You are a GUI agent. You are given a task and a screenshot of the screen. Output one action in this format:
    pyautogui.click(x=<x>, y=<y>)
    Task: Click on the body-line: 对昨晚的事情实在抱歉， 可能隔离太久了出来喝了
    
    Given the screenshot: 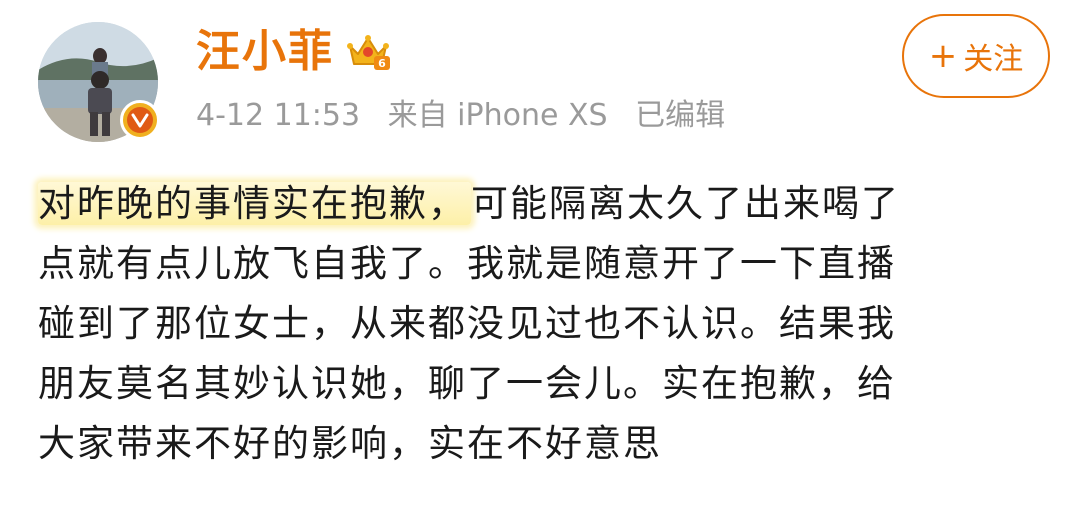 What is the action you would take?
    pyautogui.click(x=543, y=204)
    